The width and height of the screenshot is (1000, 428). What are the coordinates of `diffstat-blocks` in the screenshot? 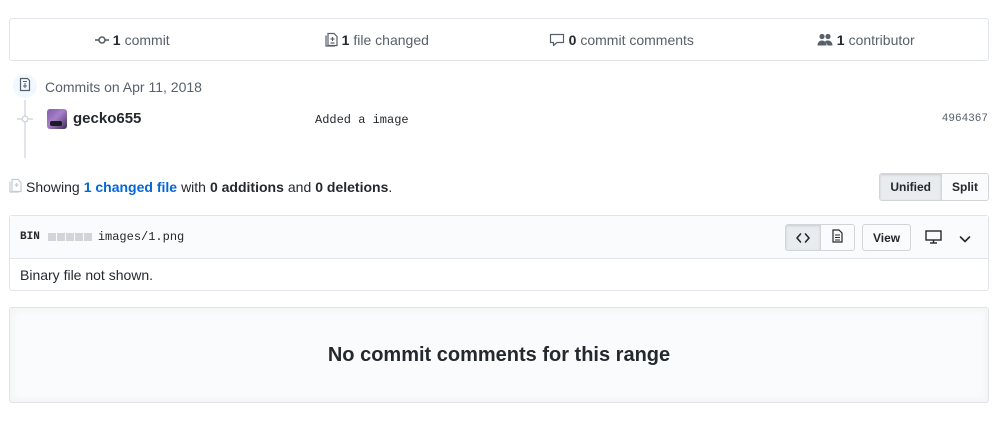 It's located at (69, 237).